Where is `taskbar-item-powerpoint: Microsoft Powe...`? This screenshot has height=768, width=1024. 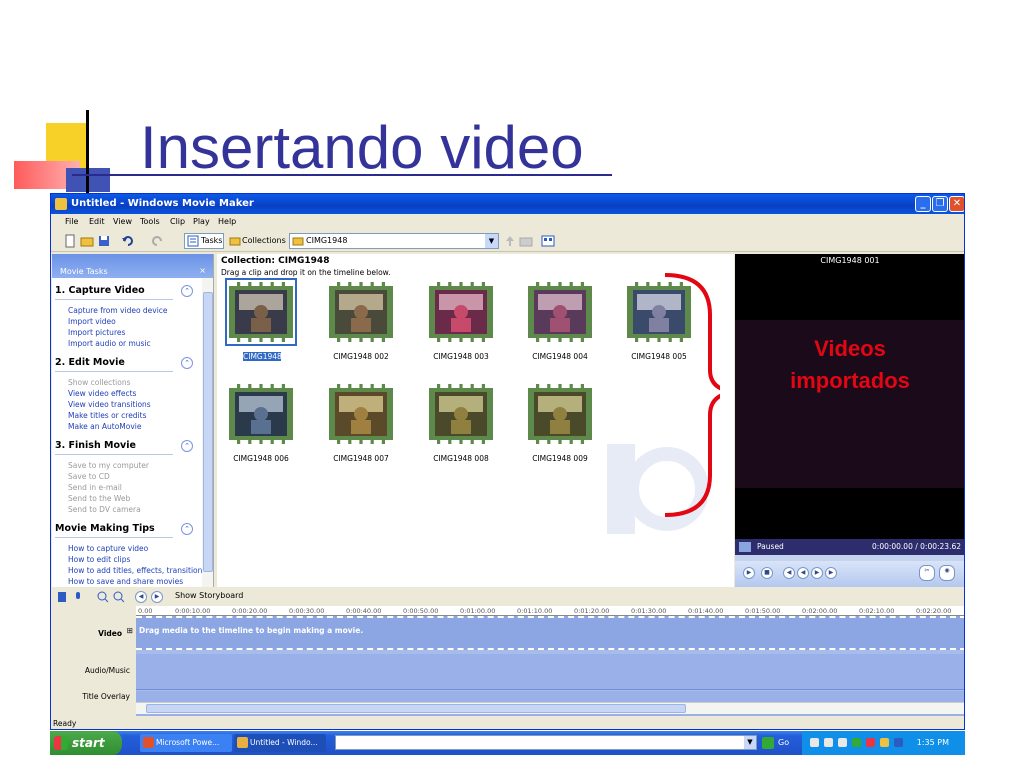
taskbar-item-powerpoint: Microsoft Powe... is located at coordinates (186, 743).